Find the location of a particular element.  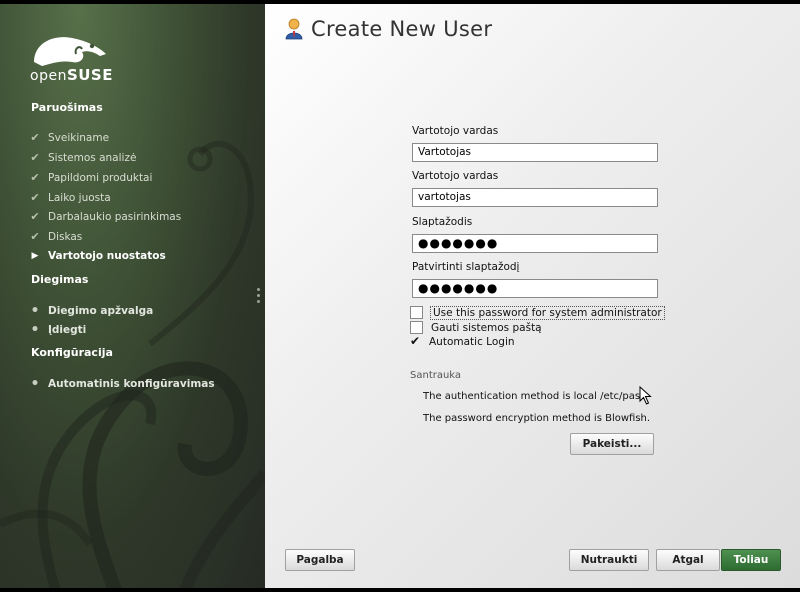

page-header: Create New User is located at coordinates (388, 29).